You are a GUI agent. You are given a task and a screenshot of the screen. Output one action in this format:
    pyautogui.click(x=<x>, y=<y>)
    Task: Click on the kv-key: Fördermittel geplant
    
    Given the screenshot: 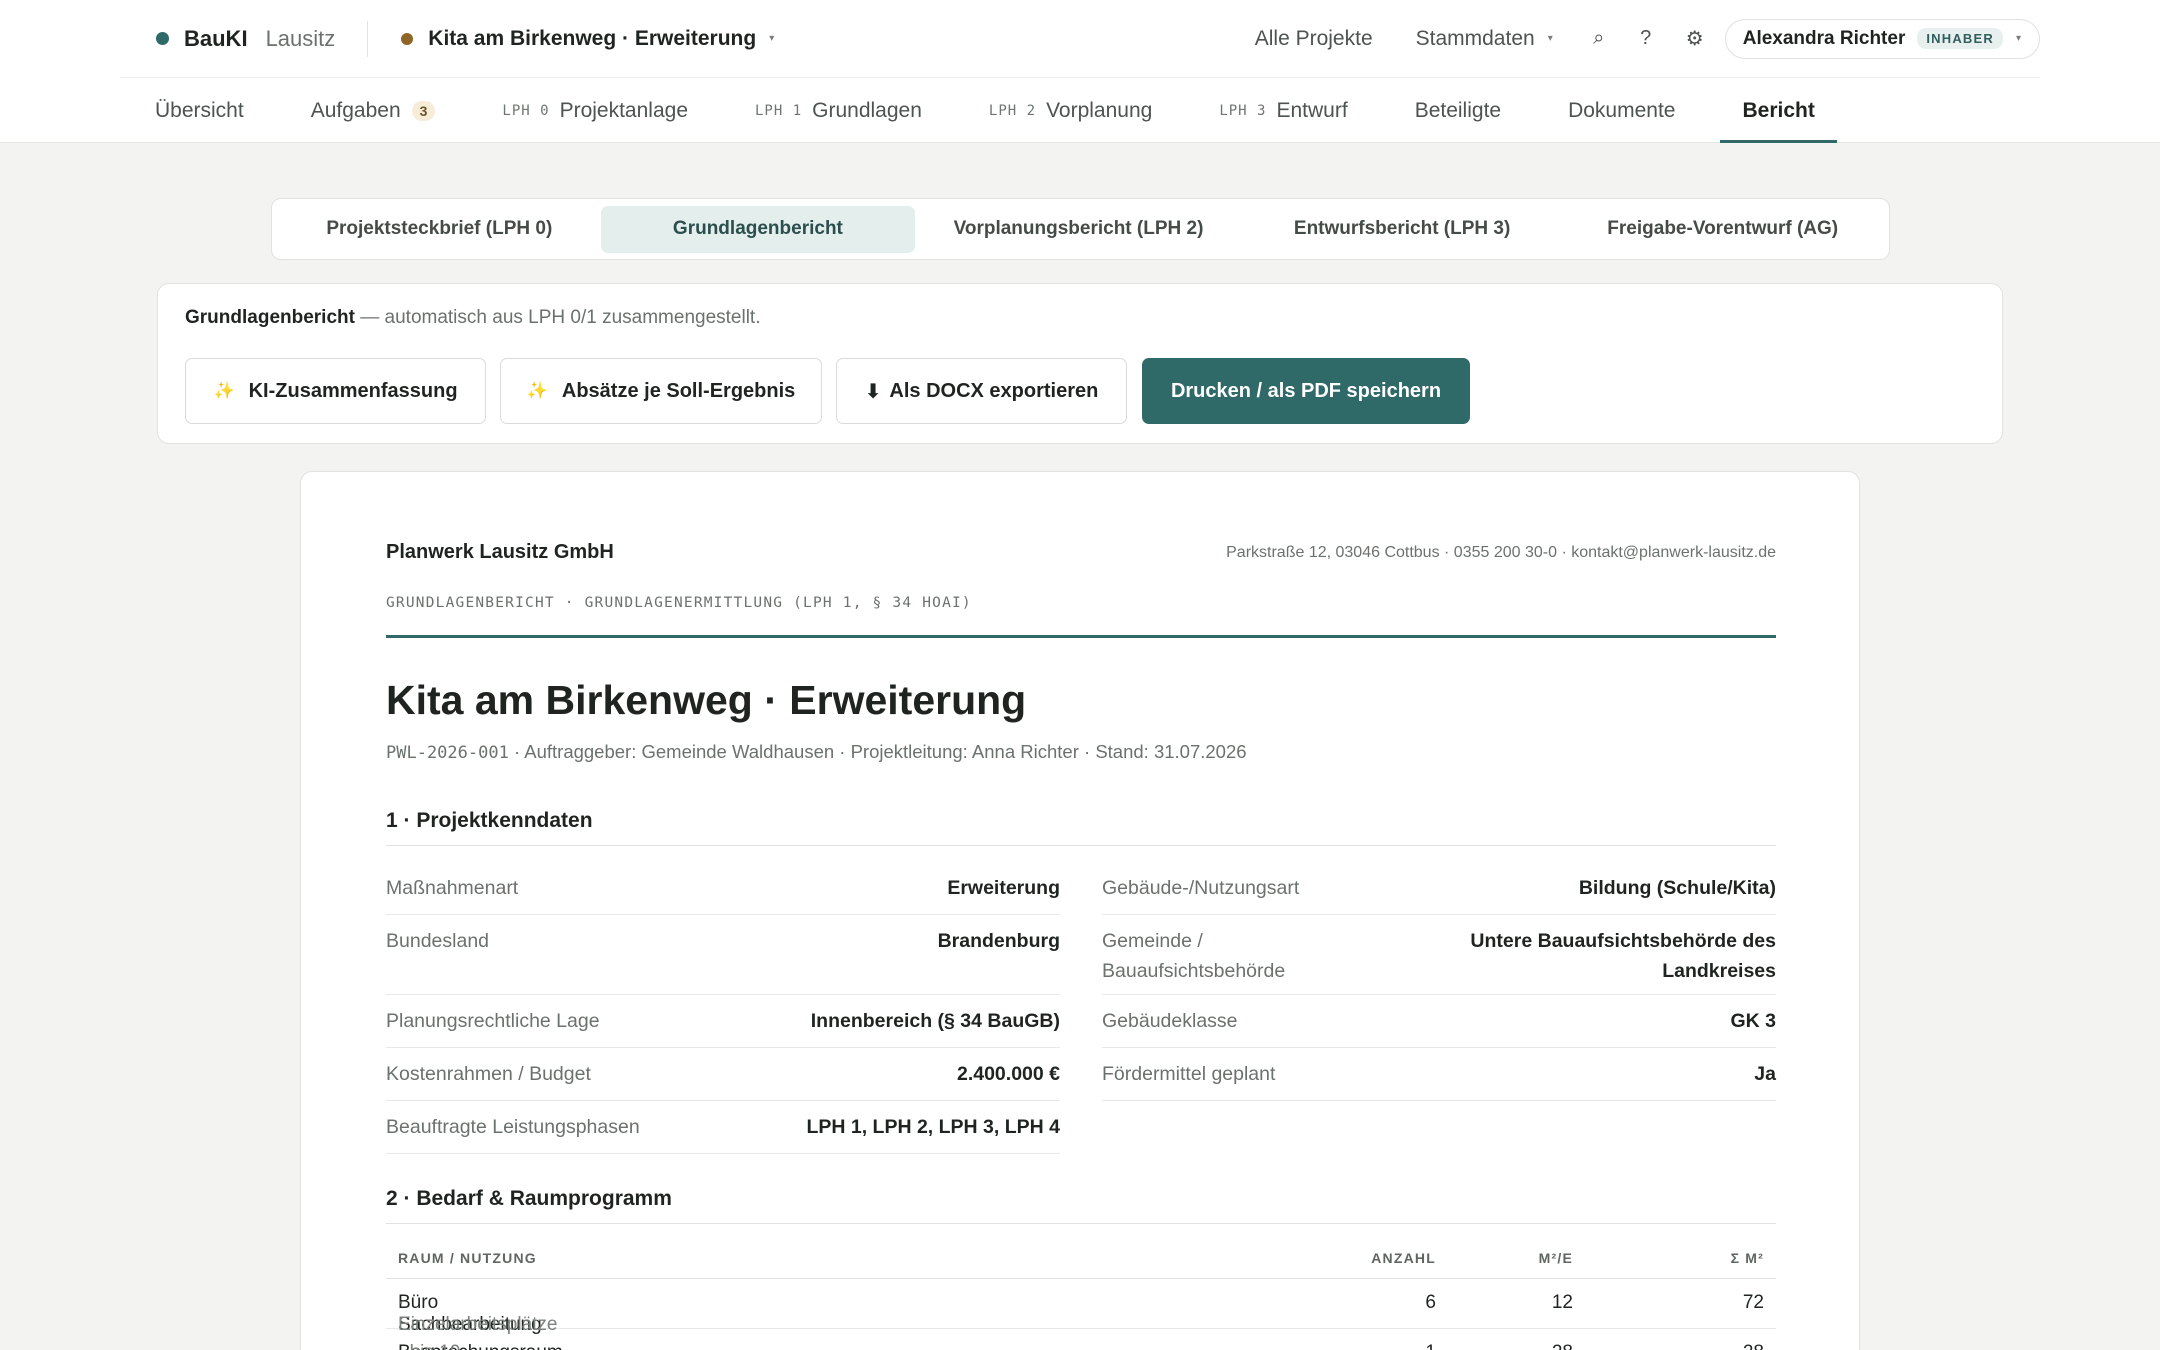 What is the action you would take?
    pyautogui.click(x=1189, y=1074)
    